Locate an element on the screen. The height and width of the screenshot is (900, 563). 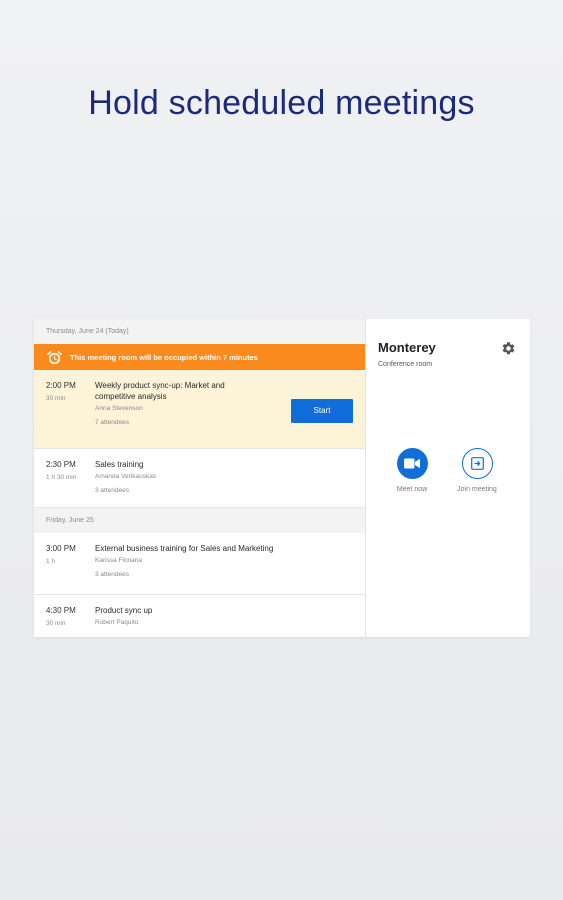
meeting-time: 3:00 PM is located at coordinates (61, 548).